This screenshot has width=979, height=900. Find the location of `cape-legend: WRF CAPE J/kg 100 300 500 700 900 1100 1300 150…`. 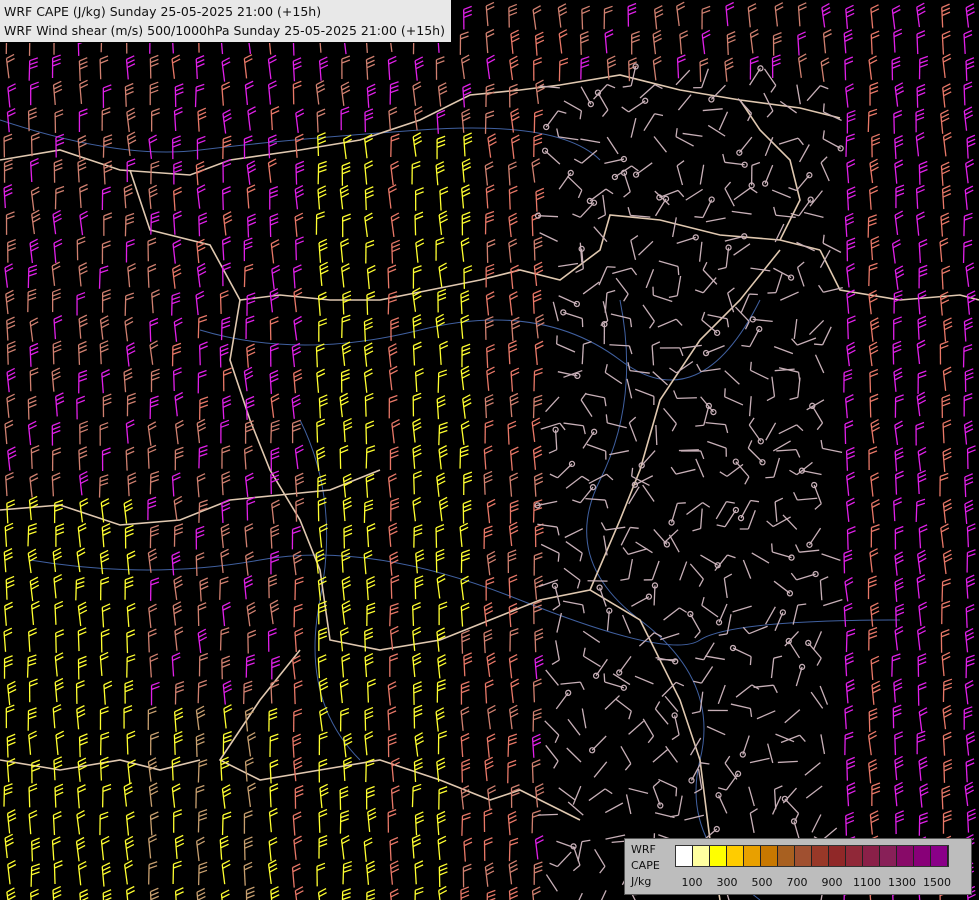

cape-legend: WRF CAPE J/kg 100 300 500 700 900 1100 1300 150… is located at coordinates (798, 866).